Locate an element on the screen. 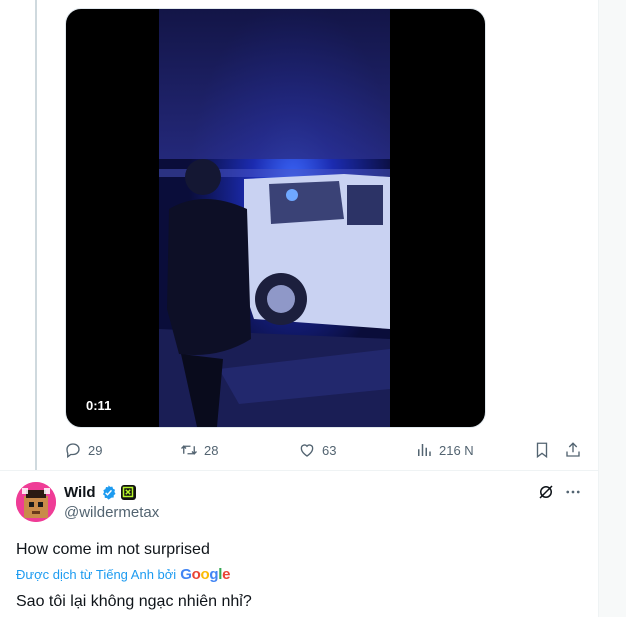 Image resolution: width=626 pixels, height=617 pixels. thread-line is located at coordinates (36, 235).